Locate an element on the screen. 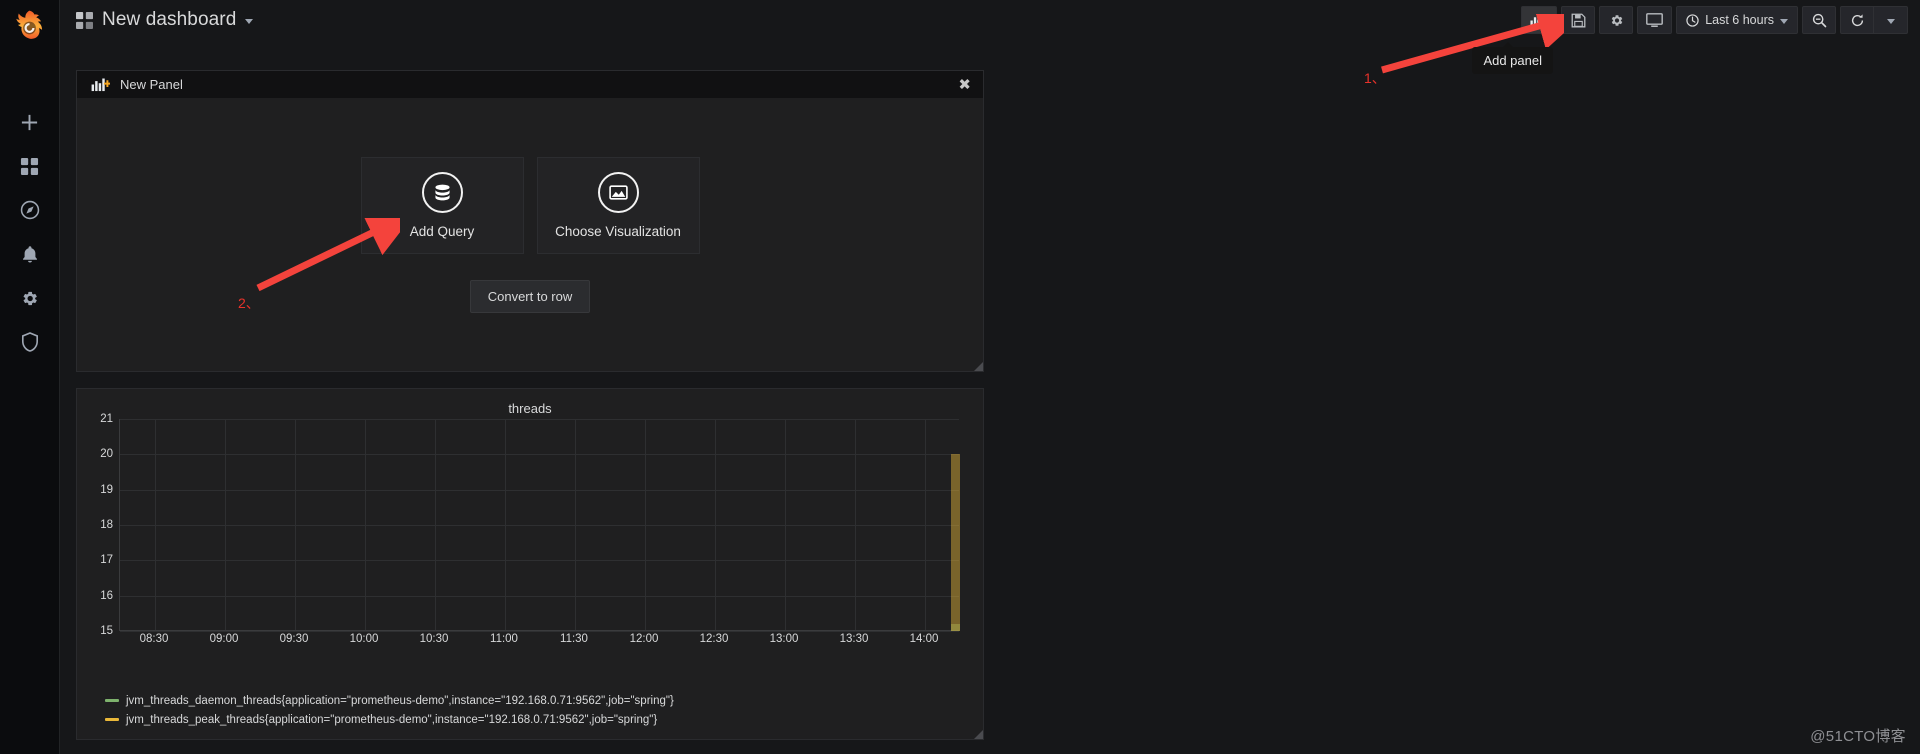 The width and height of the screenshot is (1920, 754). x-axis-tick: 14:00 is located at coordinates (924, 639).